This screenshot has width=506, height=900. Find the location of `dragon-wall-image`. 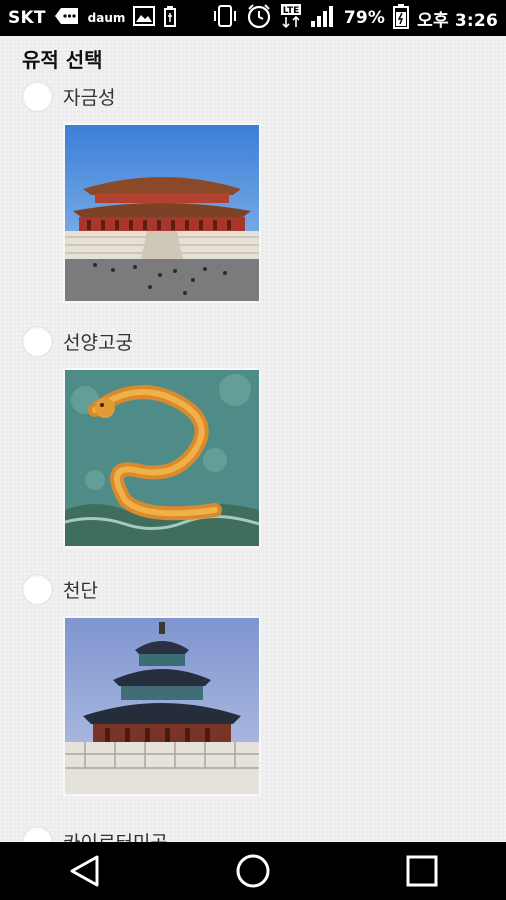

dragon-wall-image is located at coordinates (162, 458).